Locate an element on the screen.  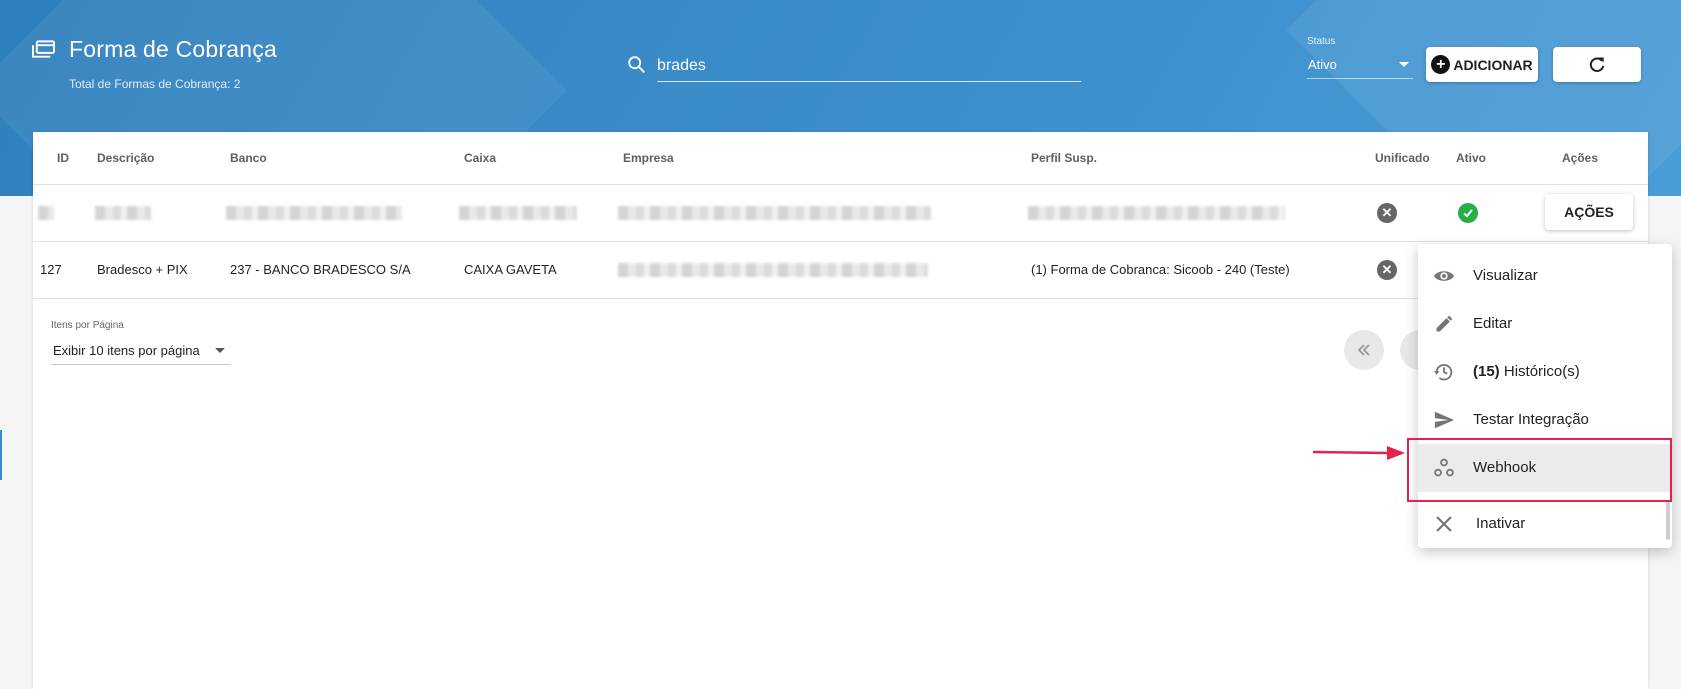
record-count: Total de Formas de Cobrança: 2 is located at coordinates (155, 84).